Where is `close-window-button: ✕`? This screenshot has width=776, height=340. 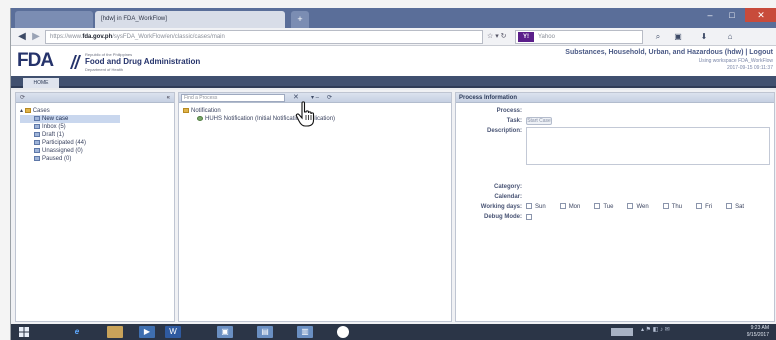
close-window-button: ✕ is located at coordinates (760, 15).